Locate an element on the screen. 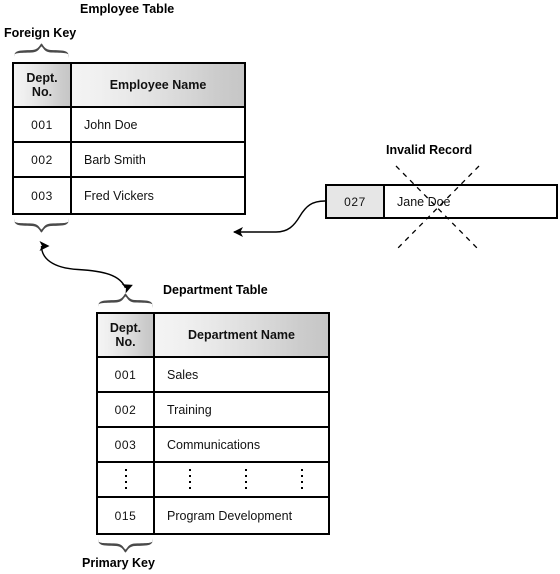 The image size is (560, 574). primary-key-label: Primary Key is located at coordinates (118, 563).